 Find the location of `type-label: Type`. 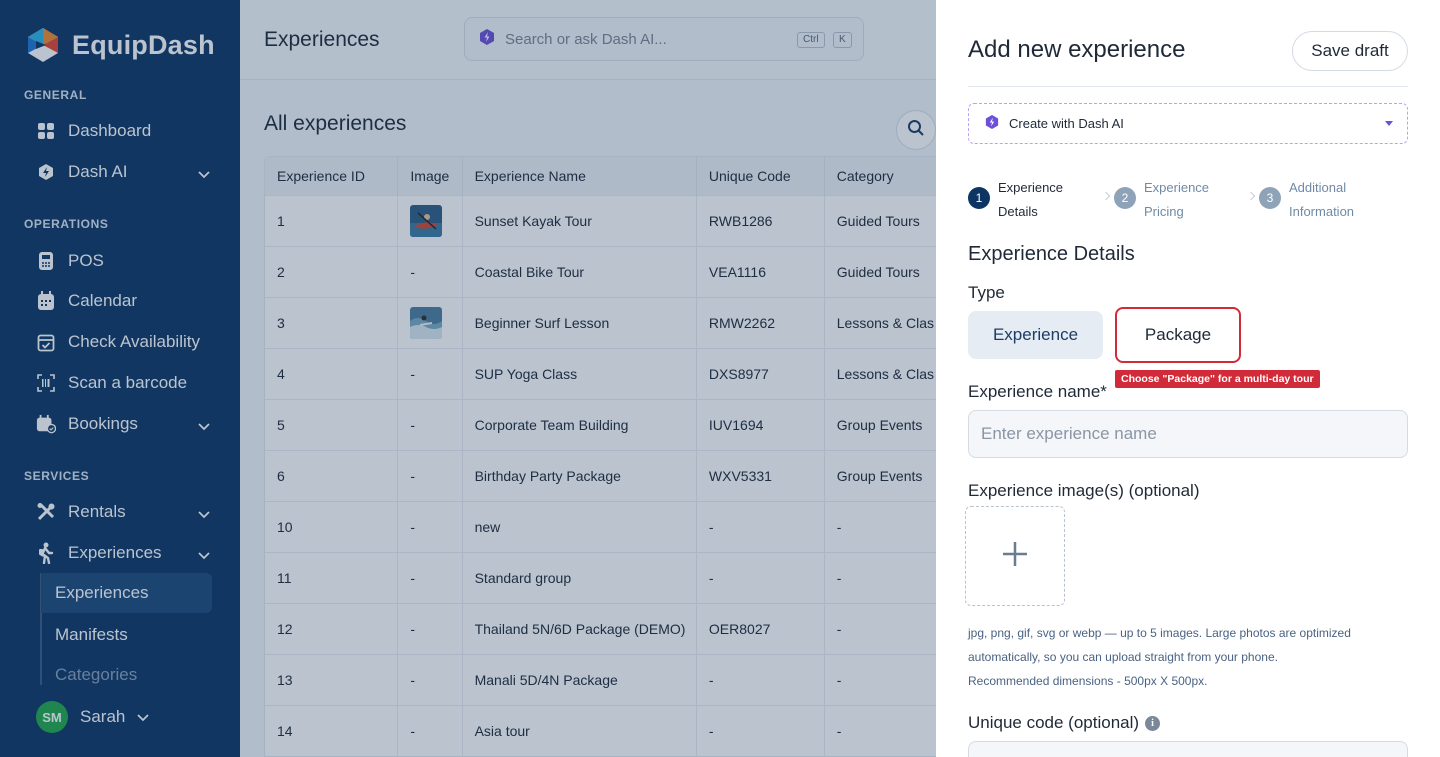

type-label: Type is located at coordinates (986, 292).